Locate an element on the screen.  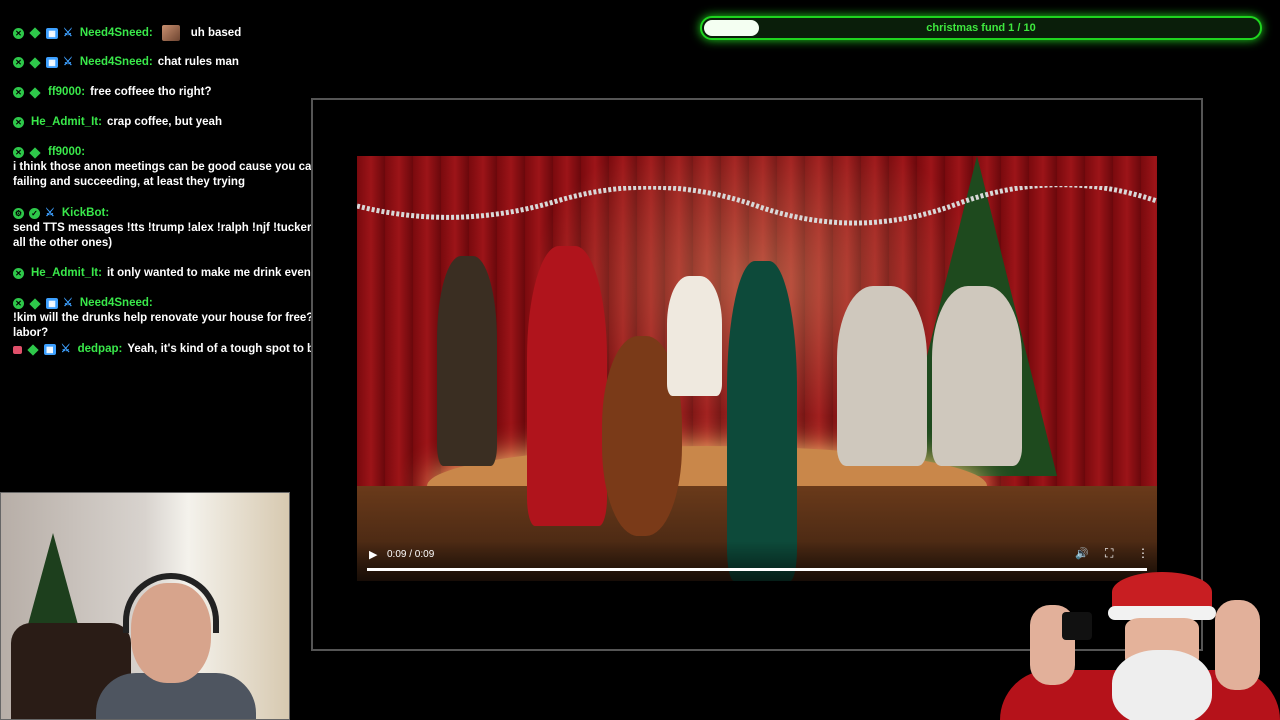
chat-username: KickBot: is located at coordinates (85, 213).